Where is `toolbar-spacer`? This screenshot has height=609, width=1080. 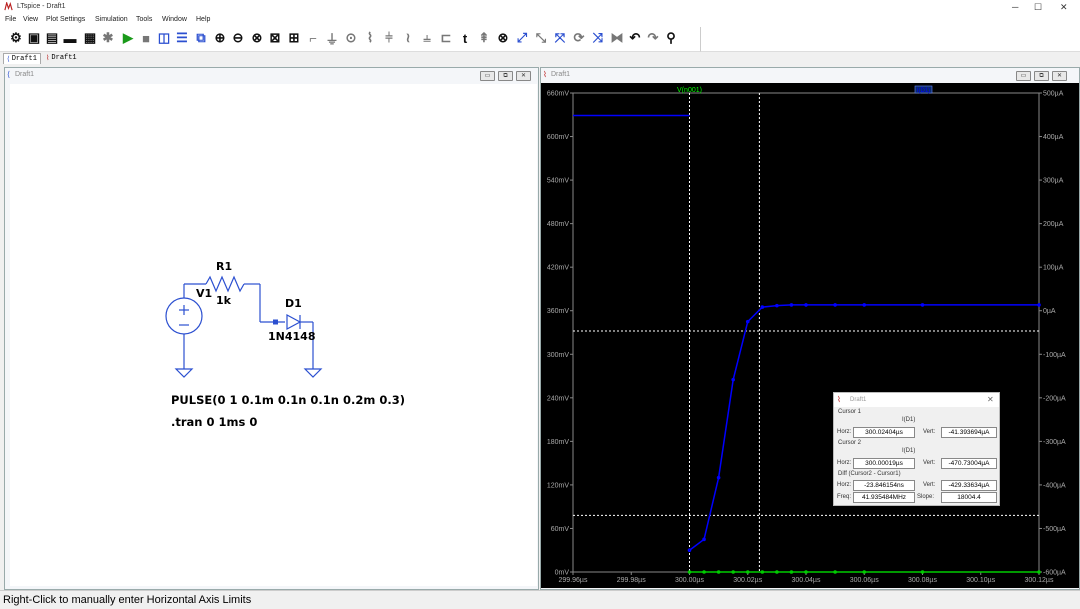 toolbar-spacer is located at coordinates (890, 39).